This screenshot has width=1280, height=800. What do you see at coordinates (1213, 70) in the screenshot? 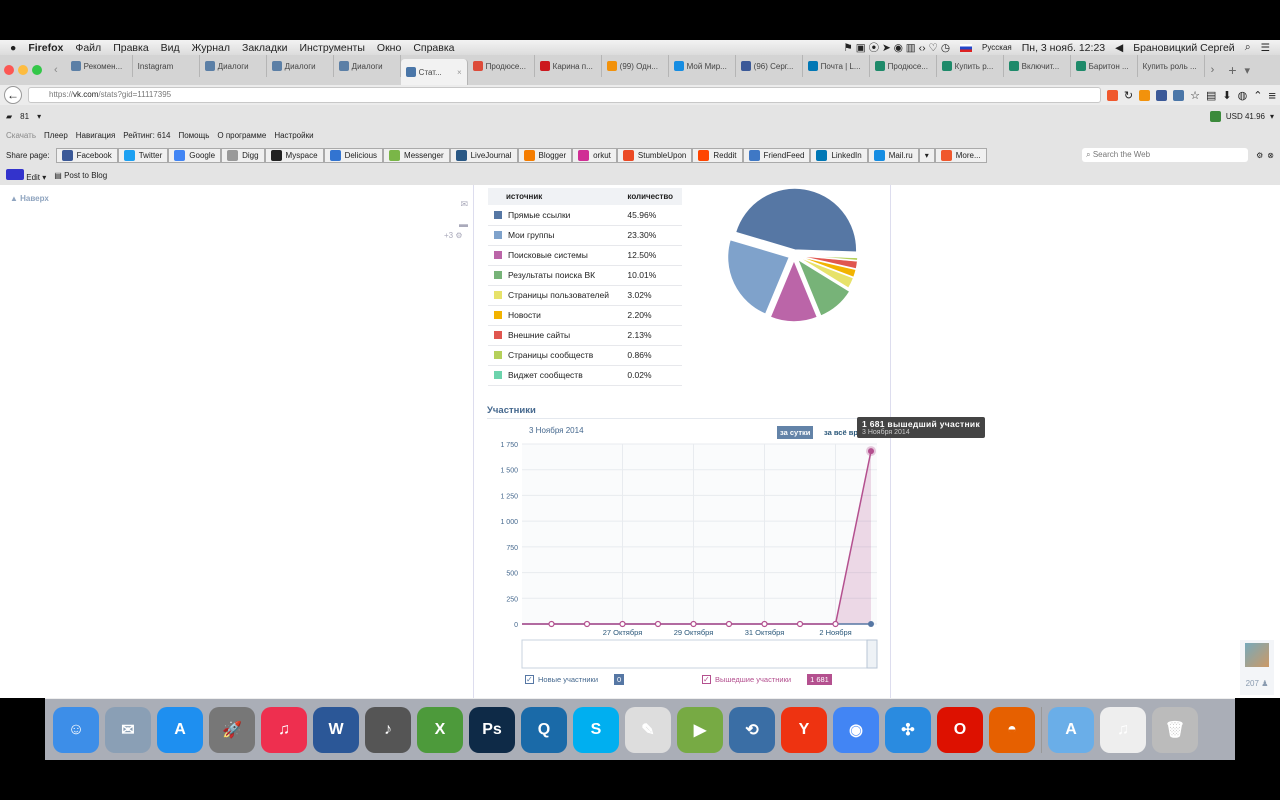
I see `tabs-scroll-right: ›` at bounding box center [1213, 70].